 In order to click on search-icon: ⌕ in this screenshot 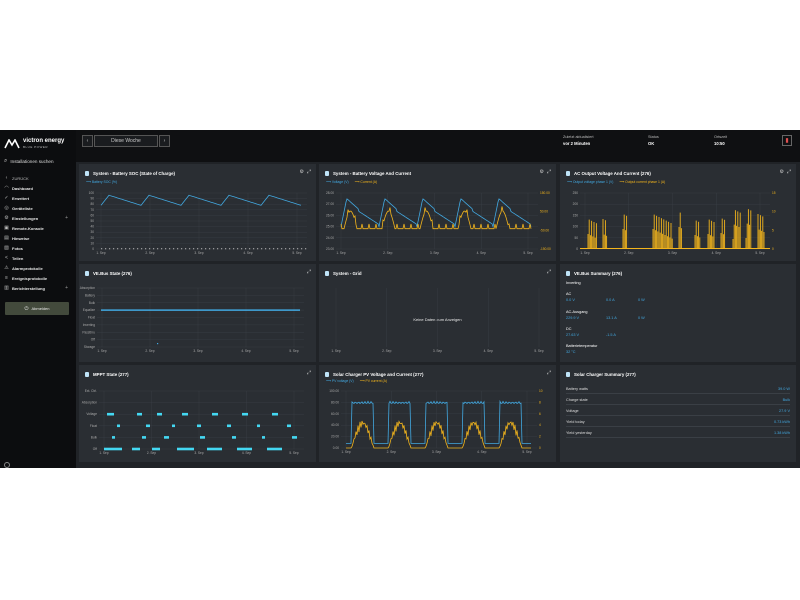, I will do `click(6, 160)`.